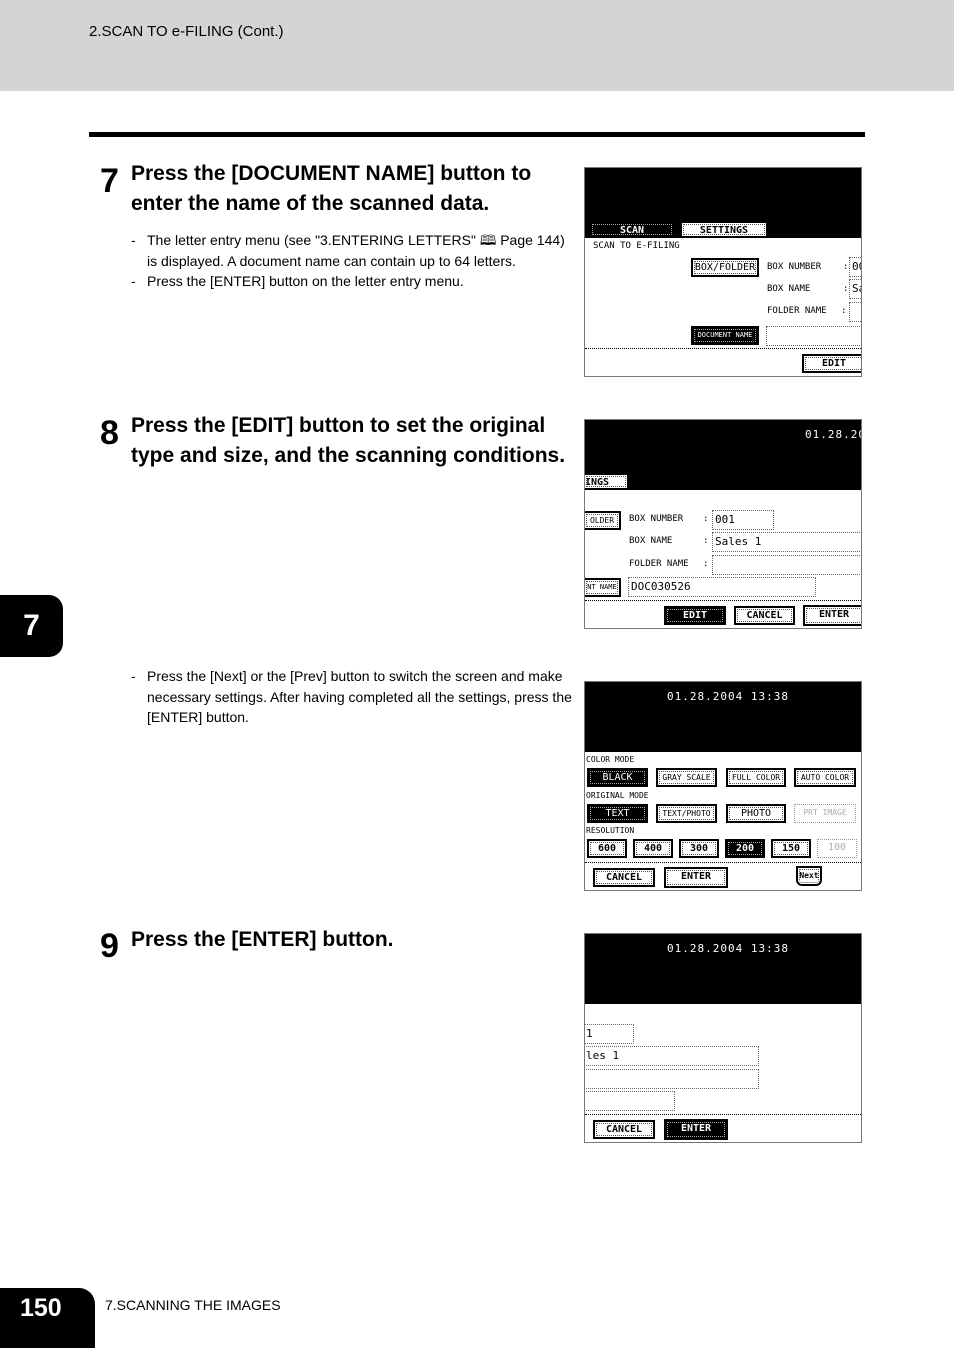 Image resolution: width=954 pixels, height=1348 pixels. Describe the element at coordinates (617, 813) in the screenshot. I see `original-text-button: TEXT` at that location.